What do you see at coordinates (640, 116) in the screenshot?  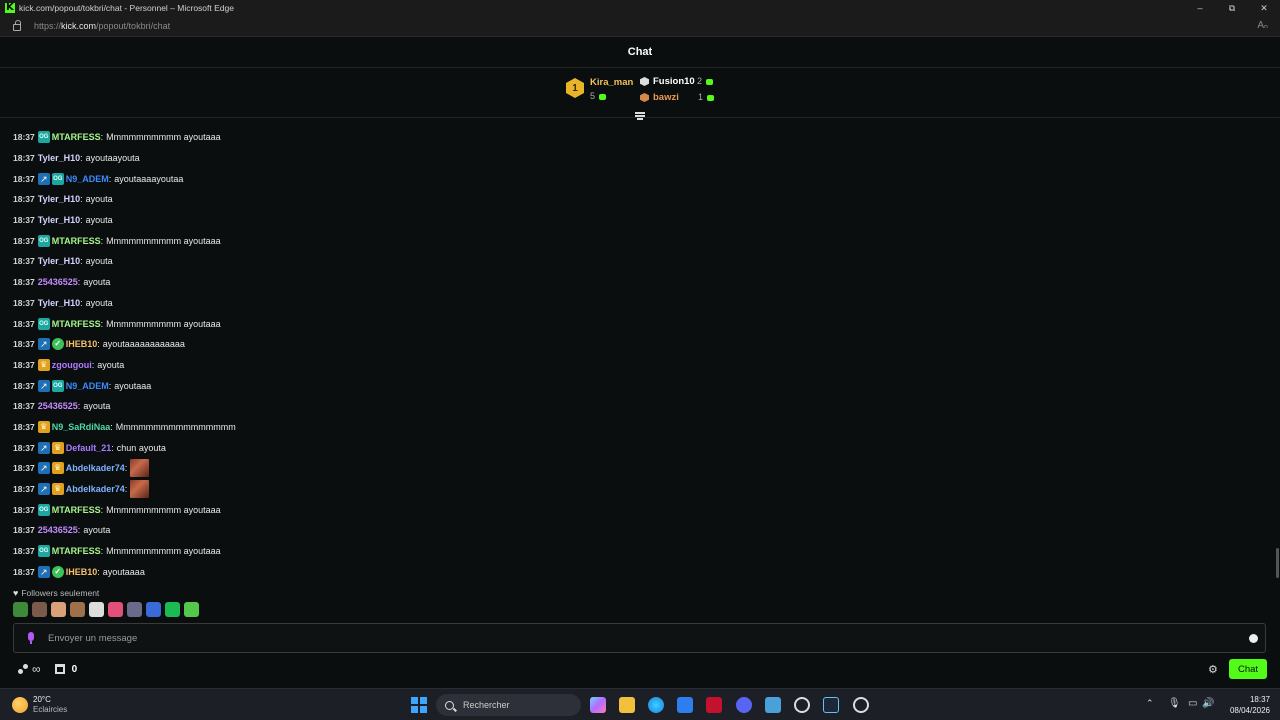 I see `expand-leaderboard-icon` at bounding box center [640, 116].